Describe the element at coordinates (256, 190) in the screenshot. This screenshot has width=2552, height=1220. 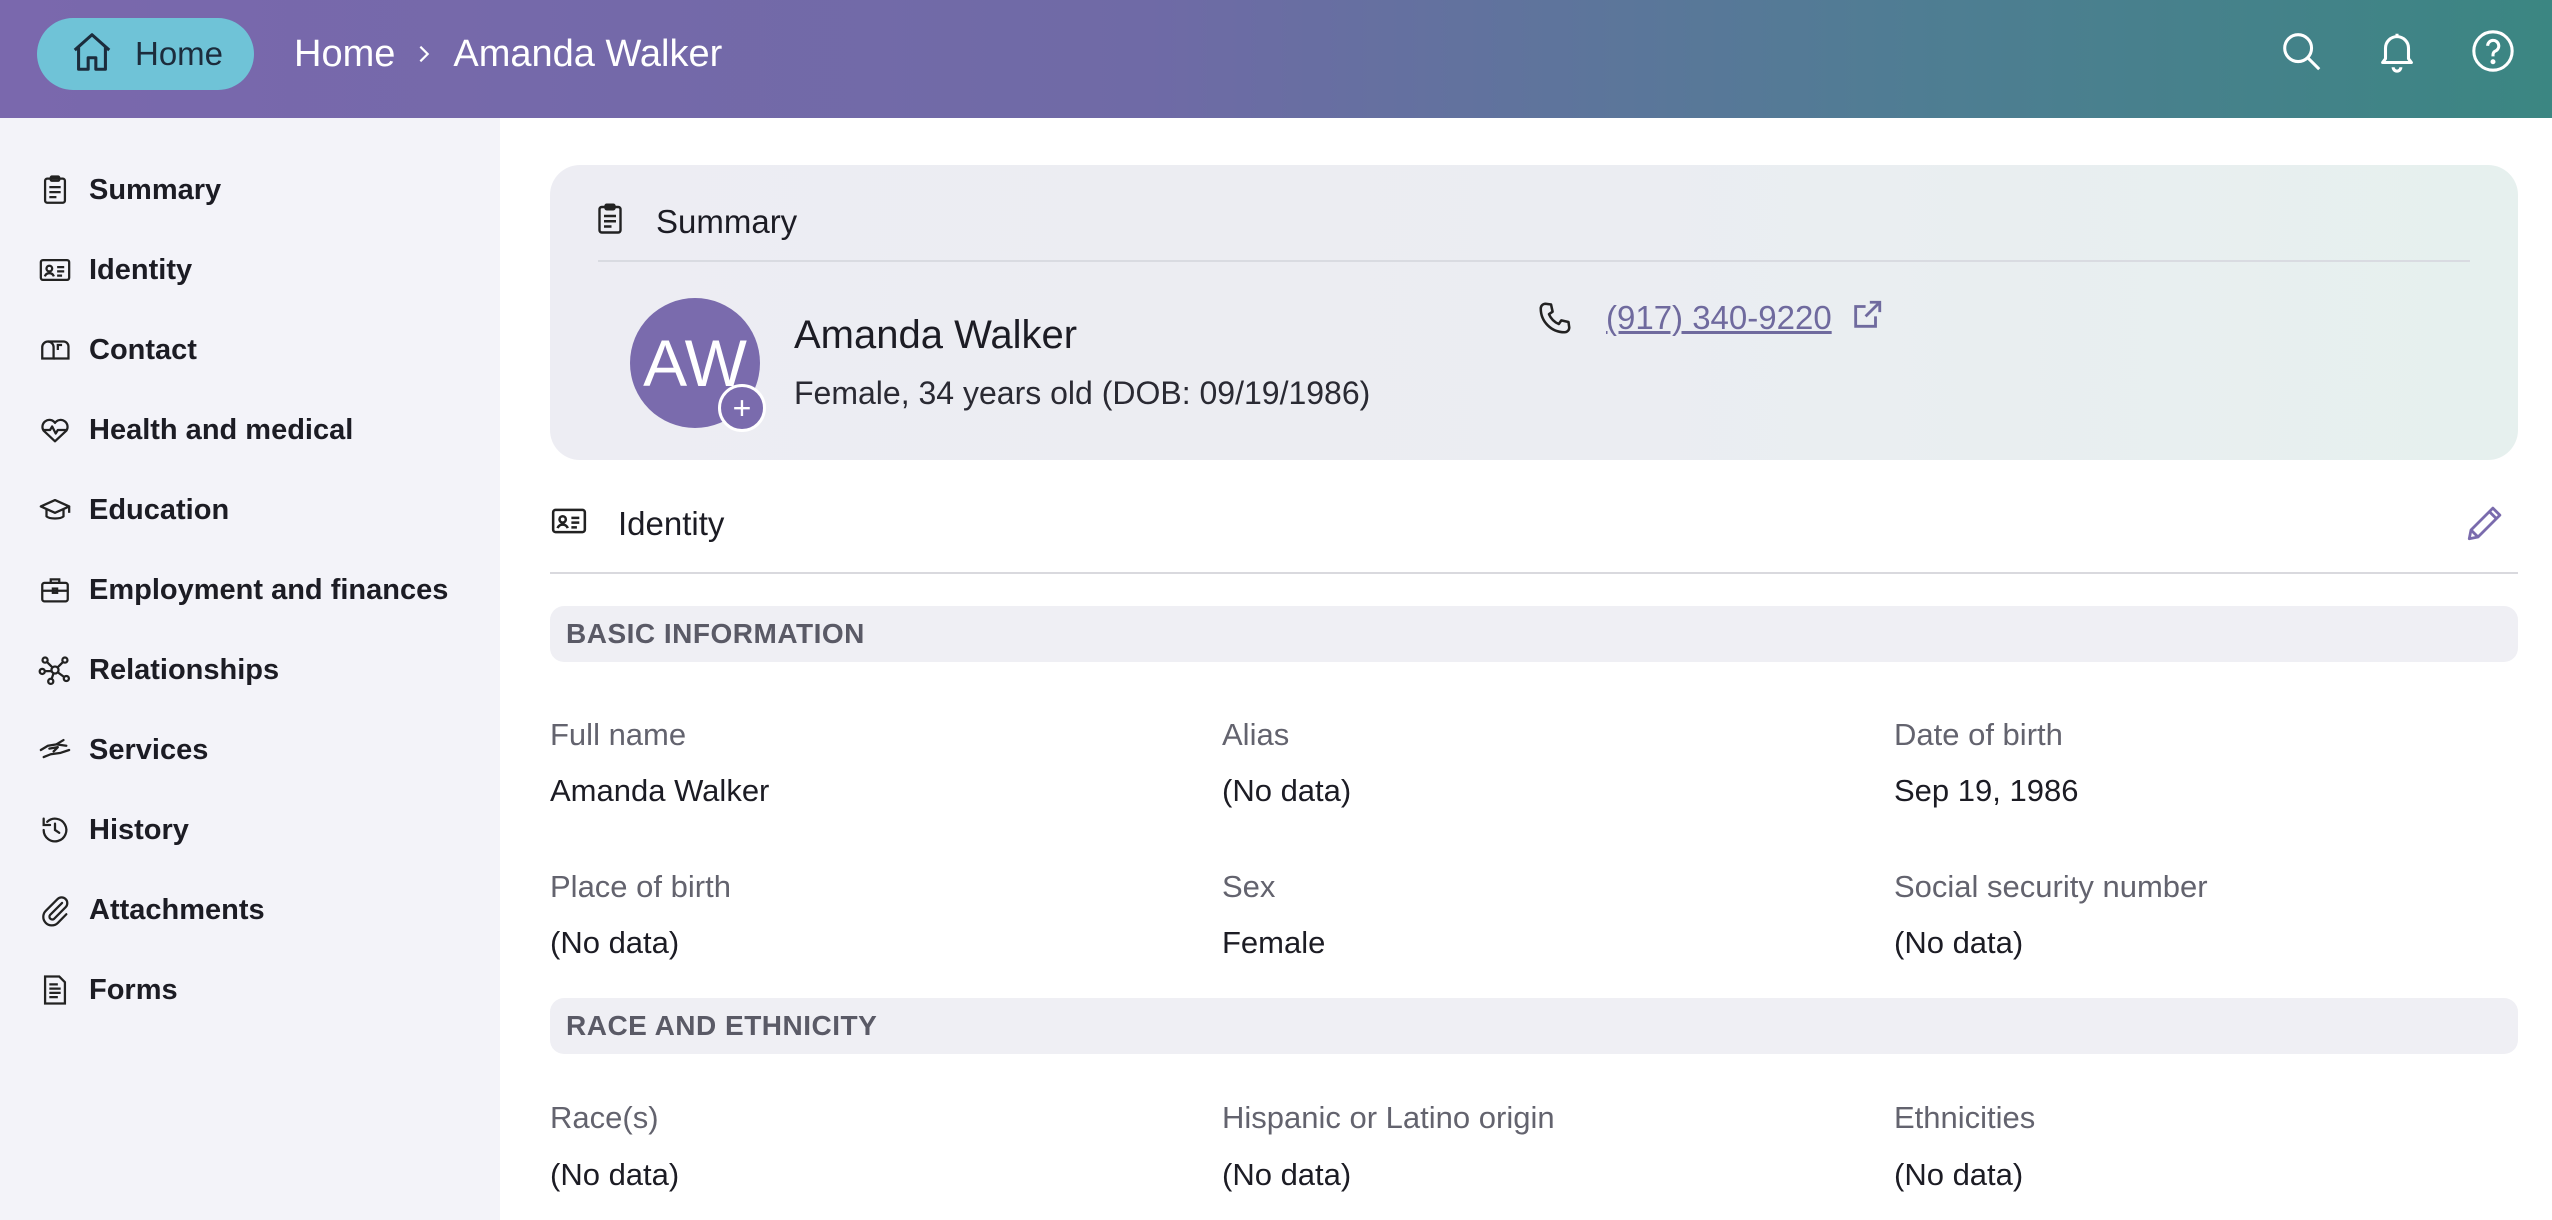
I see `sidebar-item-summary: Summary` at that location.